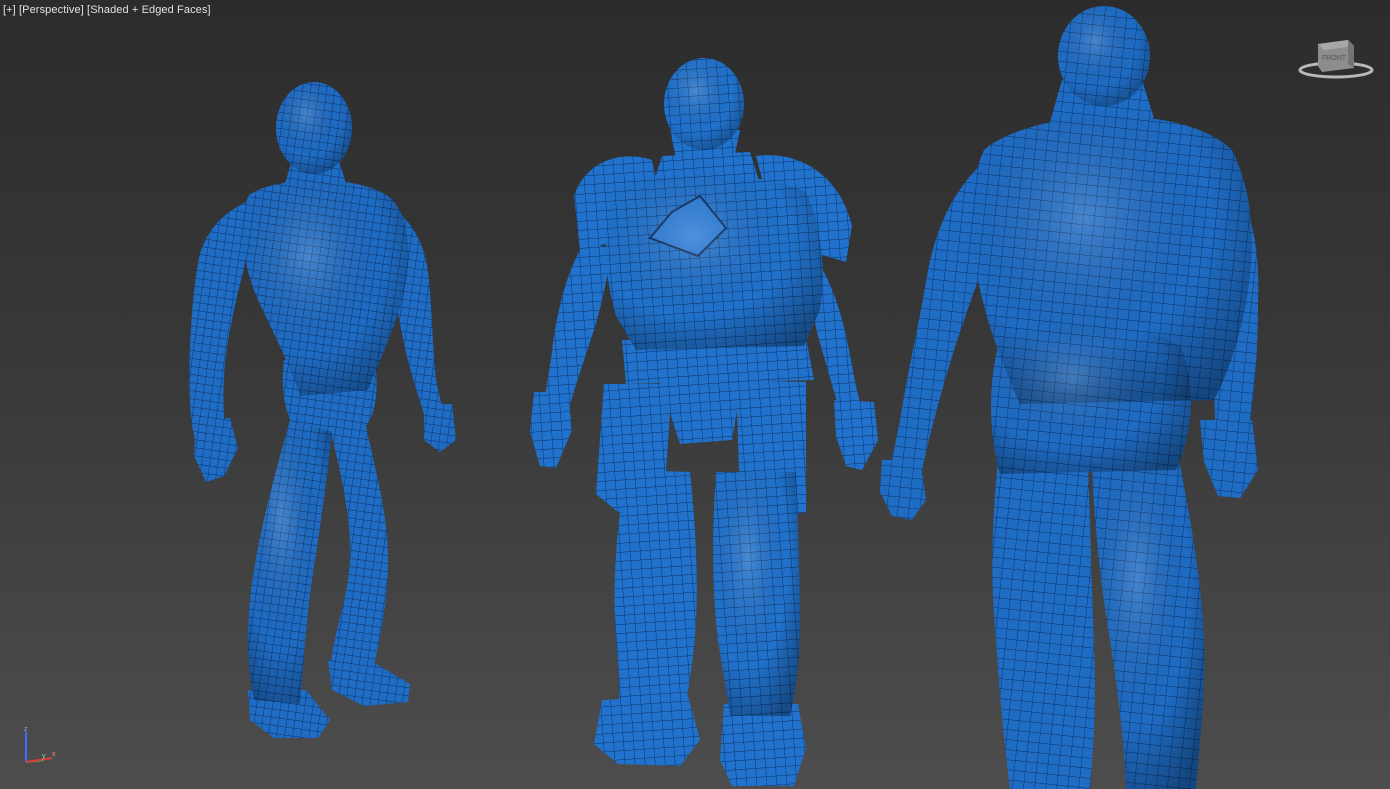  I want to click on viewcube-icon: FRONT, so click(1336, 58).